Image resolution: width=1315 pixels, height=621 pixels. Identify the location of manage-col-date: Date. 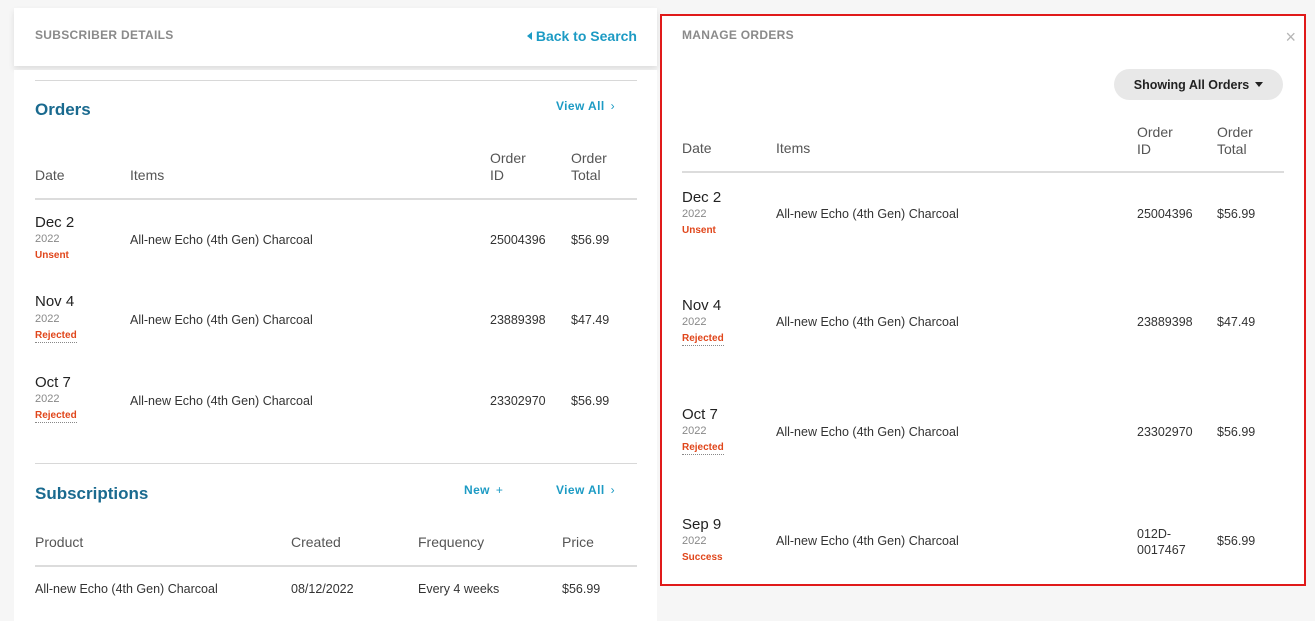
(697, 148).